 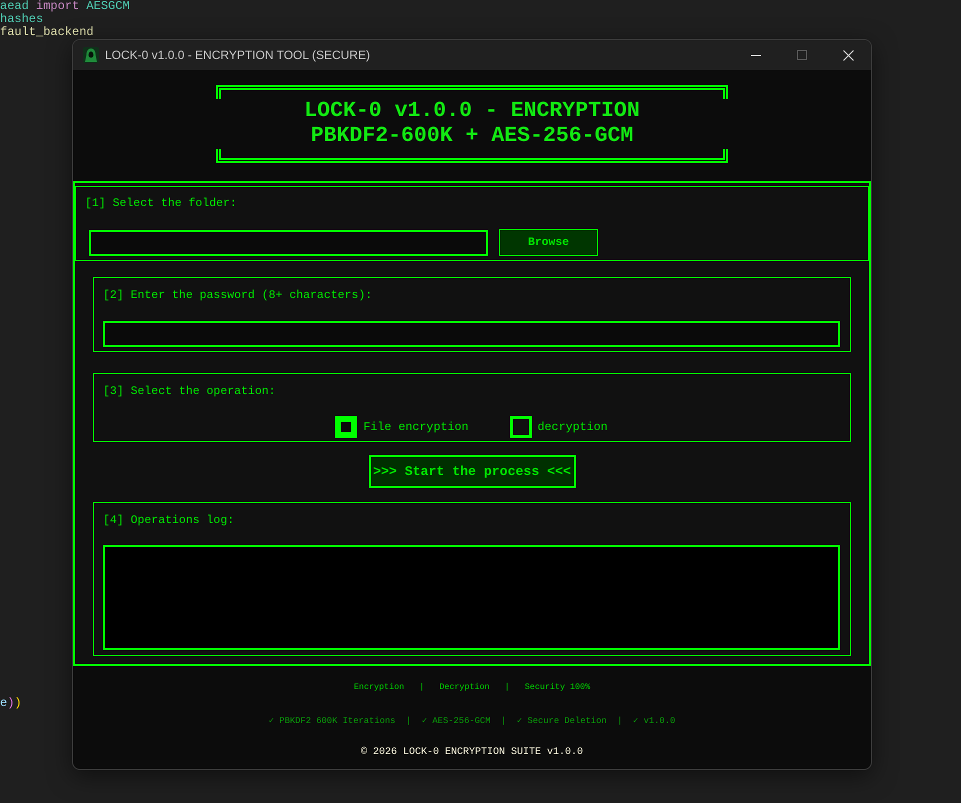 What do you see at coordinates (472, 136) in the screenshot?
I see `banner-subtitle: PBKDF2-600K + AES-256-GCM` at bounding box center [472, 136].